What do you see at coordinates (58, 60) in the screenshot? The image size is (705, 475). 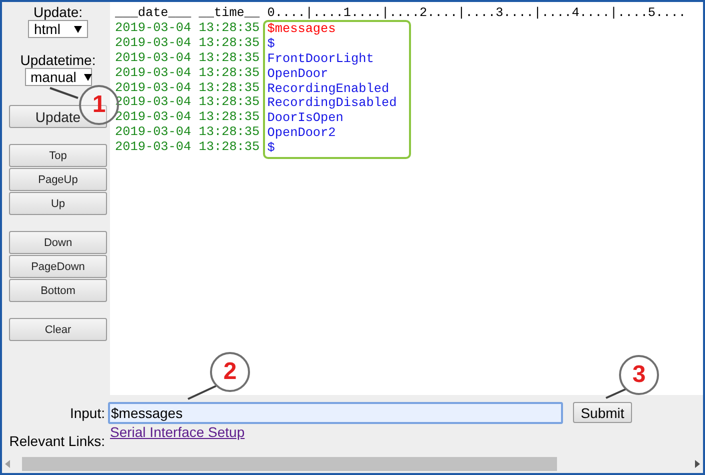 I see `updatetime-label: Updatetime:` at bounding box center [58, 60].